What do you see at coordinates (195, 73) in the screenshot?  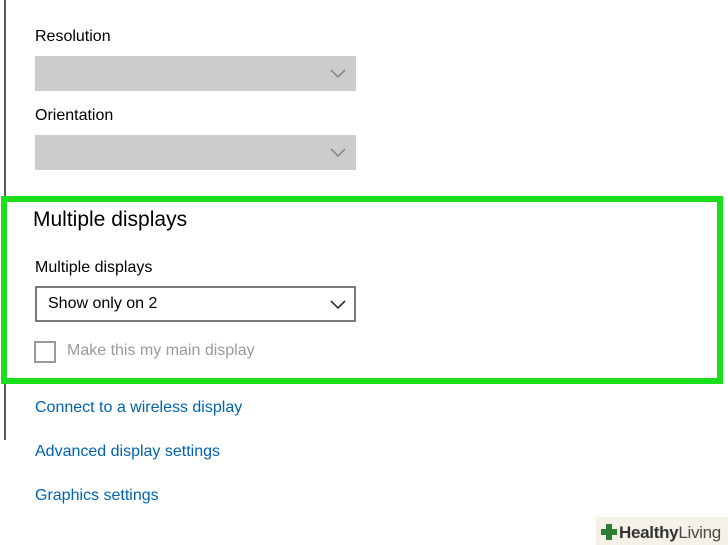 I see `resolution-dropdown` at bounding box center [195, 73].